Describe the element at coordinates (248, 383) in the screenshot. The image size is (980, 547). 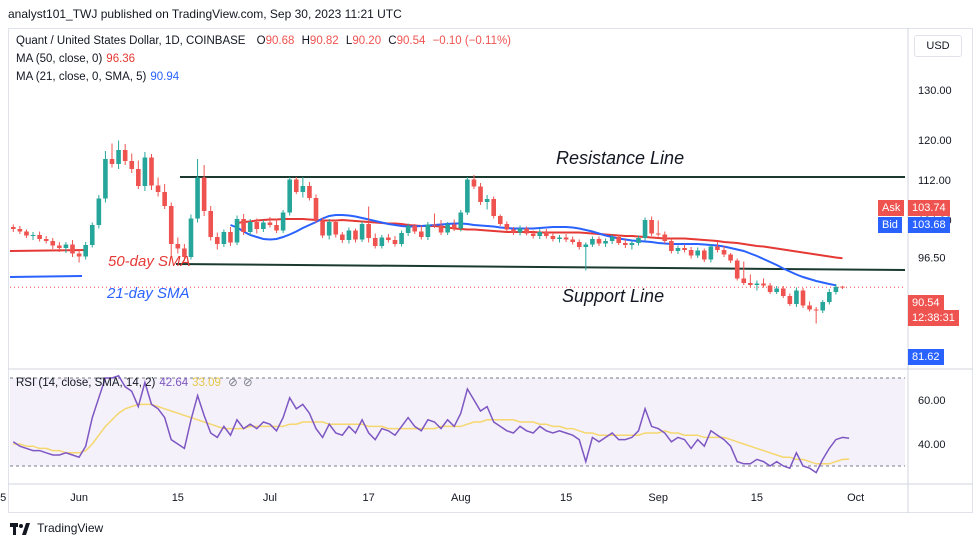
I see `hide-icon: ⊘` at that location.